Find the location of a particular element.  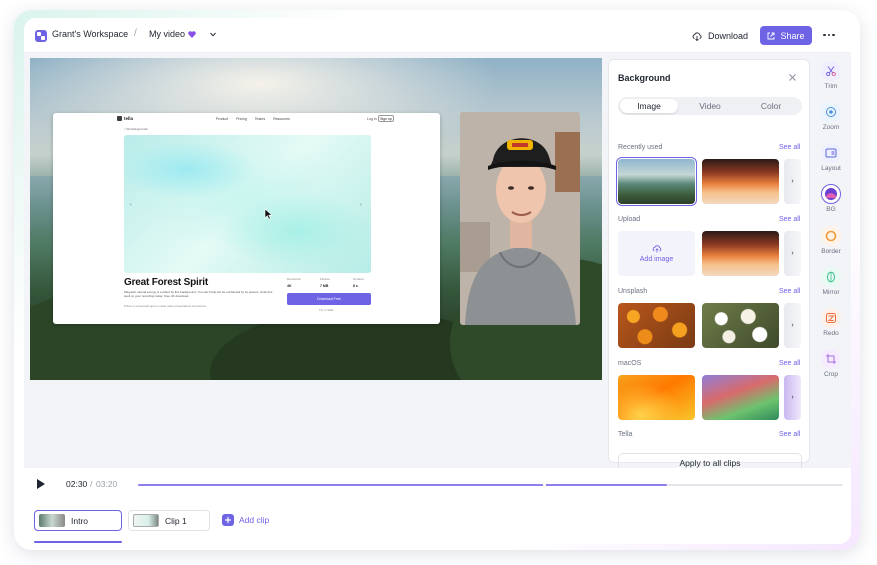

tool-redo: Redo is located at coordinates (831, 322).